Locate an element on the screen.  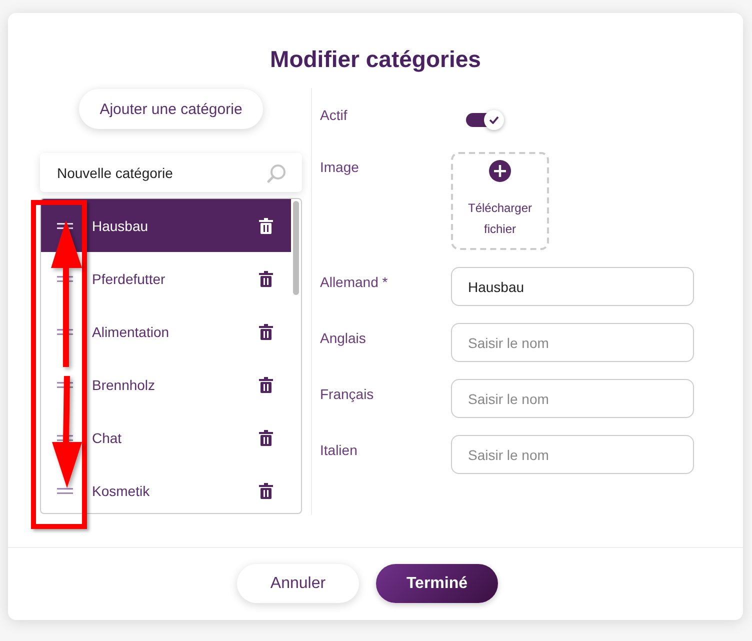
field-label: Actif is located at coordinates (334, 115).